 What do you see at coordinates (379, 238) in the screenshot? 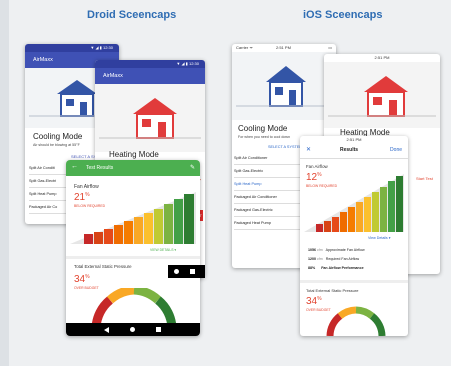
I see `view-details-link: View Details ▾` at bounding box center [379, 238].